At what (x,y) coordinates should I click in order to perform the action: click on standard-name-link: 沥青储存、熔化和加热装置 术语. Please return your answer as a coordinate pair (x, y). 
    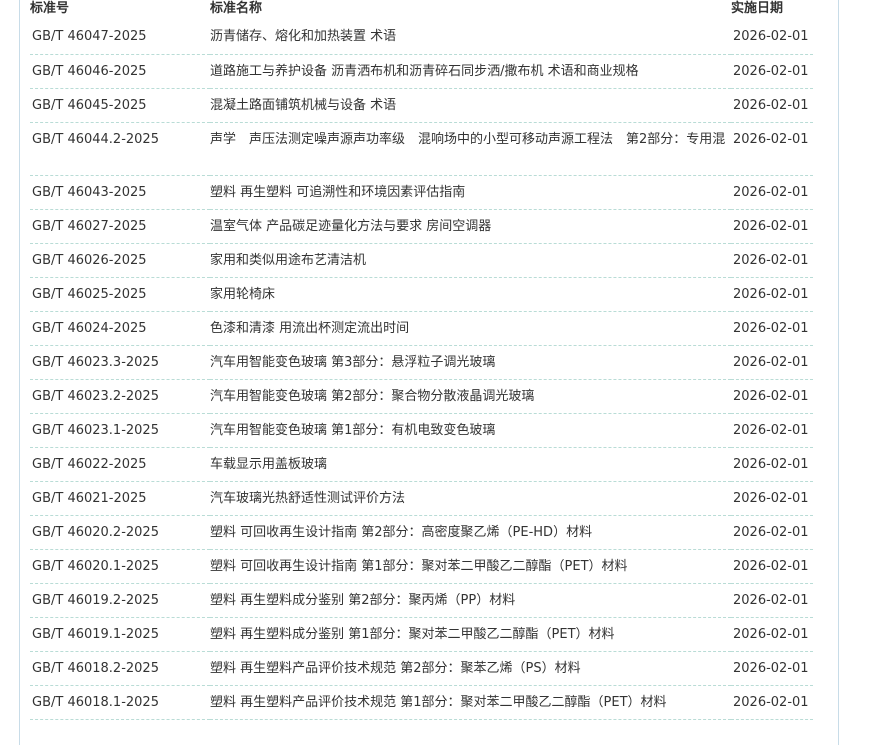
    Looking at the image, I should click on (470, 37).